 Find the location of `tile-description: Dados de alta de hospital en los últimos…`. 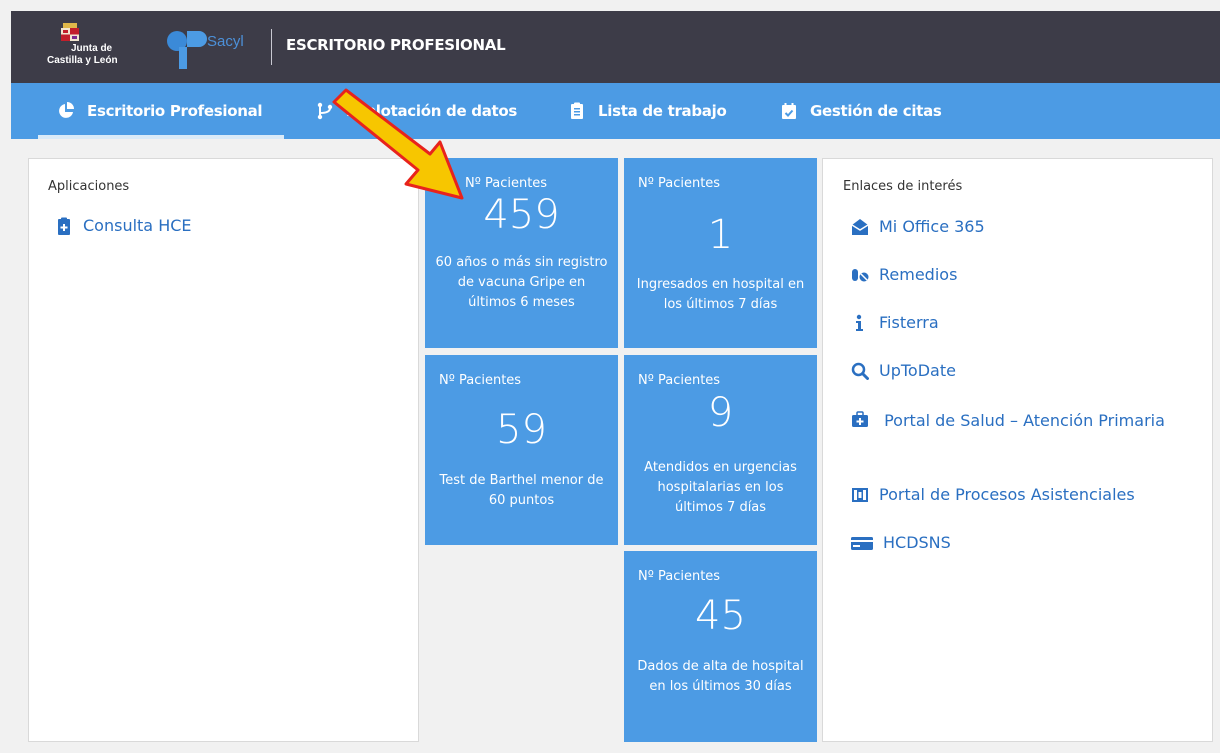

tile-description: Dados de alta de hospital en los últimos… is located at coordinates (720, 676).